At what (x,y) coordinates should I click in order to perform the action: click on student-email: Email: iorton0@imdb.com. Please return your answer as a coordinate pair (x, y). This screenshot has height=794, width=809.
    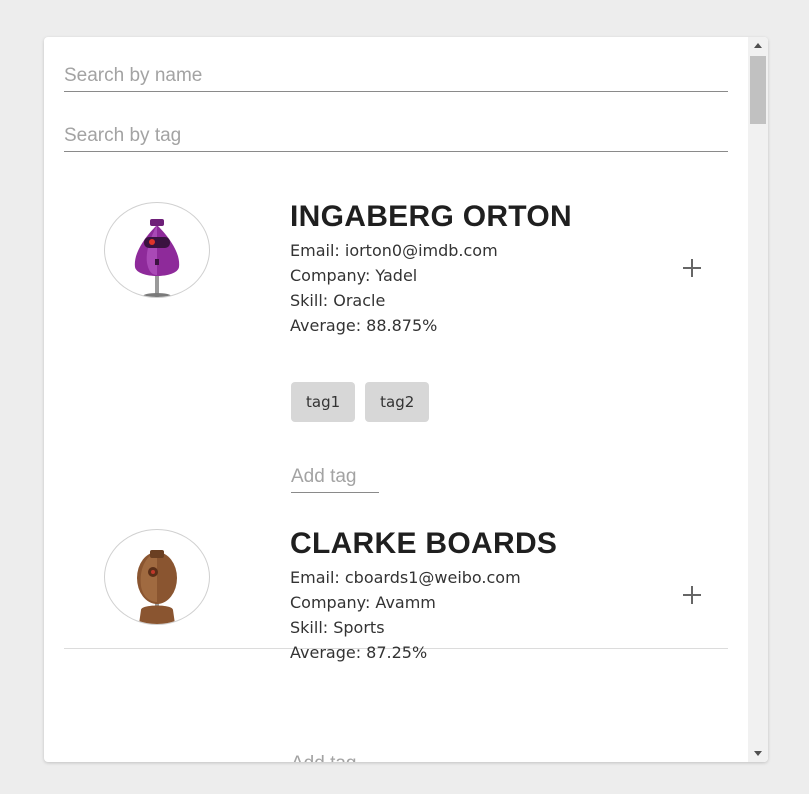
    Looking at the image, I should click on (394, 250).